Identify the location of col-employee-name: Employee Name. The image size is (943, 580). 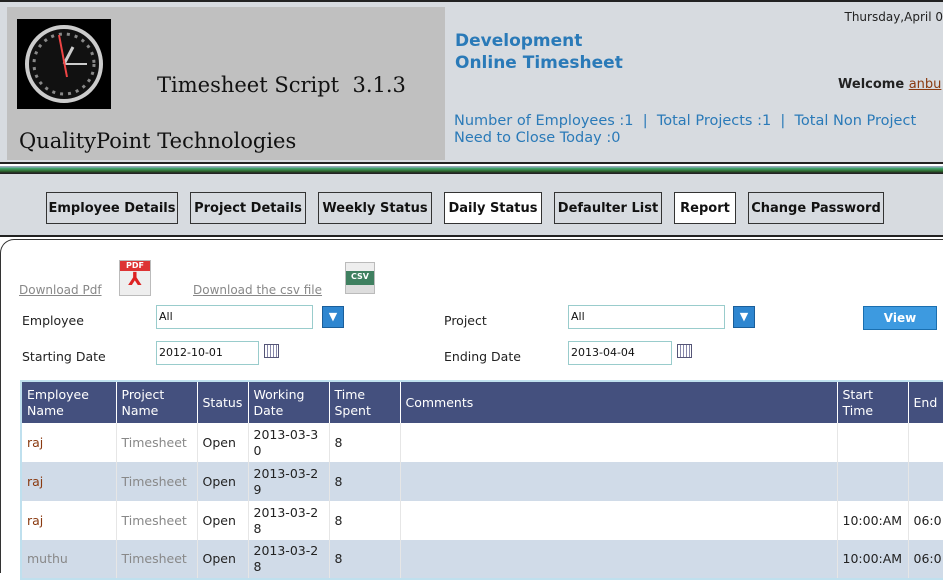
(68, 402).